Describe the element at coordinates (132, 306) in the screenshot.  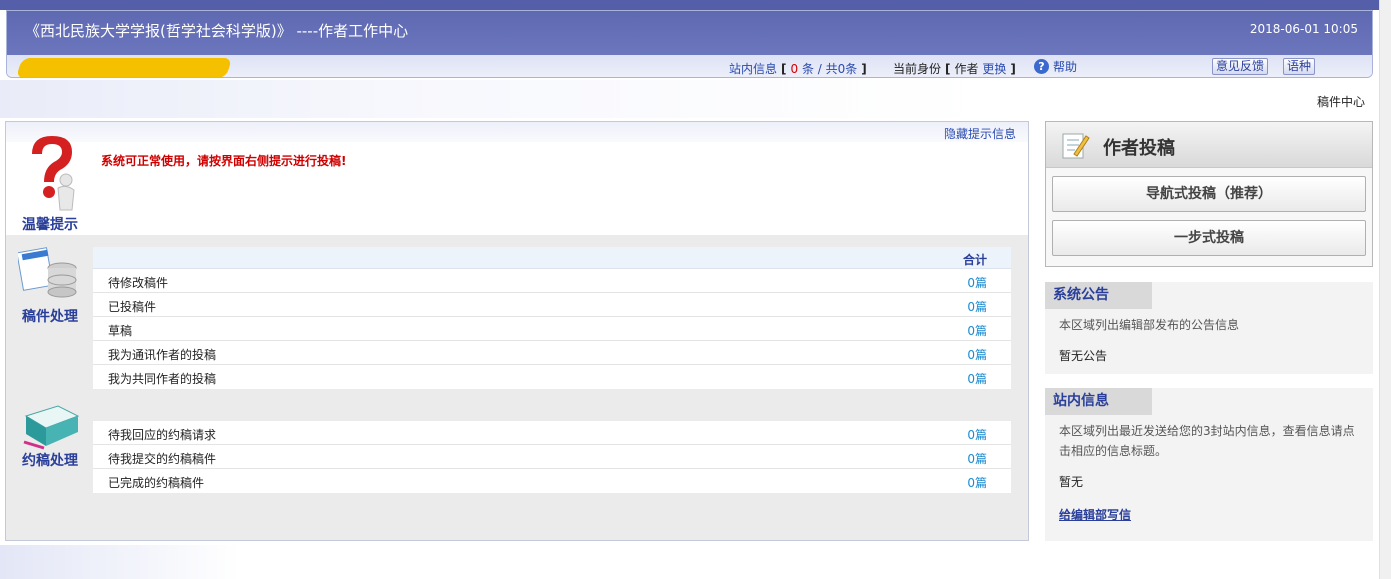
I see `row-label: 已投稿件` at that location.